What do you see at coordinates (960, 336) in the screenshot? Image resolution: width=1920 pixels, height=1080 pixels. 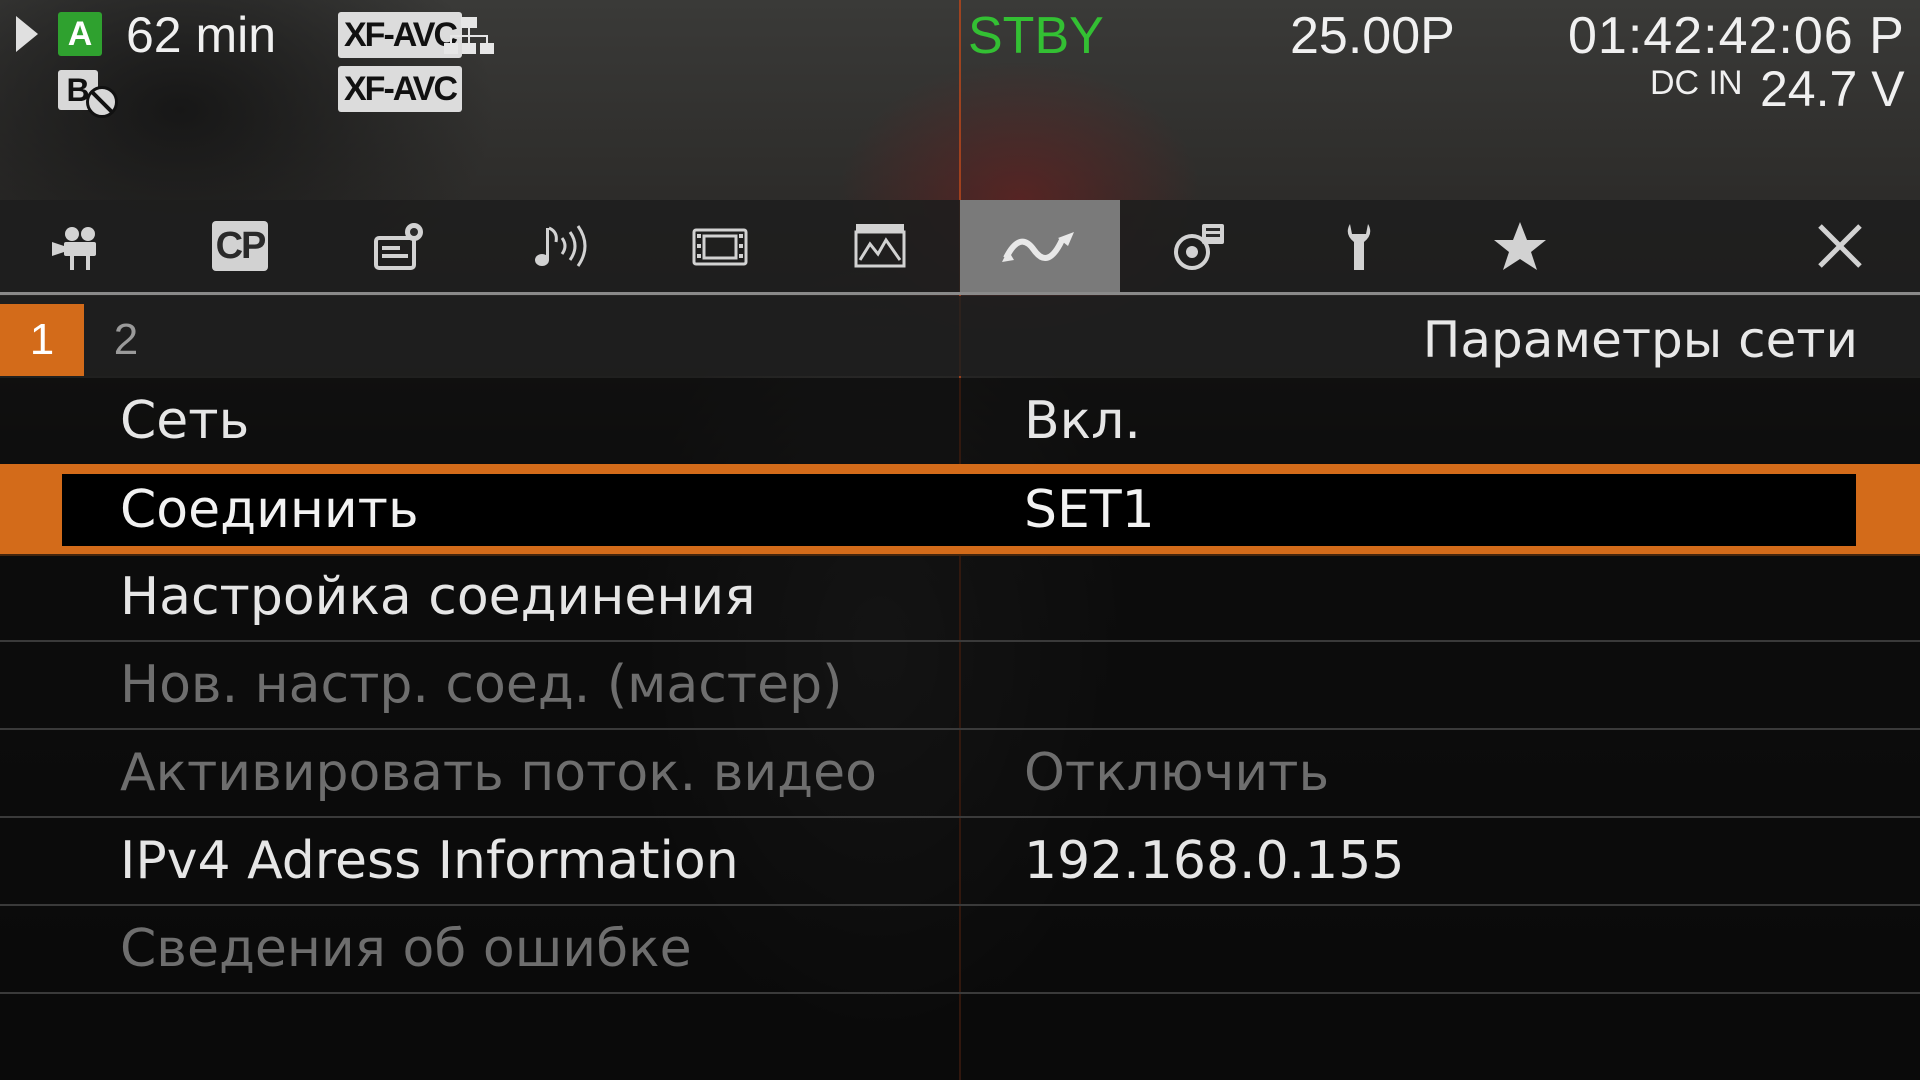 I see `menu-page-bar: 1 2 Параметры сети` at bounding box center [960, 336].